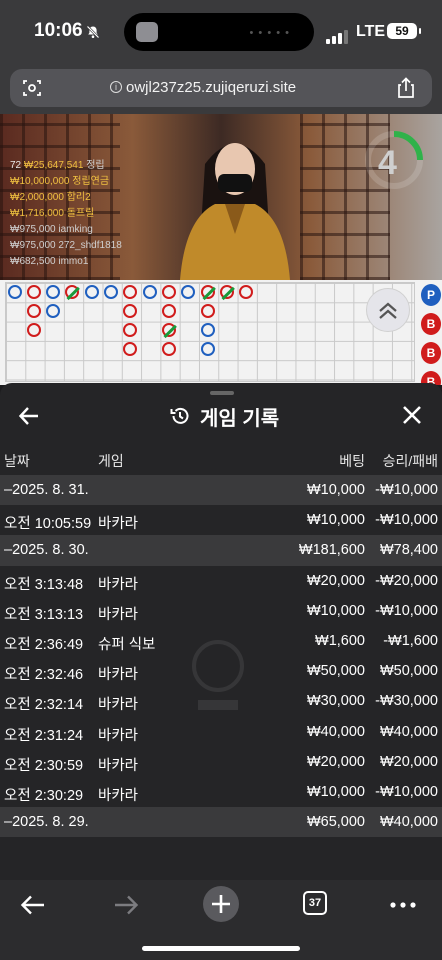 The height and width of the screenshot is (960, 442). I want to click on tabs-button: 37, so click(315, 903).